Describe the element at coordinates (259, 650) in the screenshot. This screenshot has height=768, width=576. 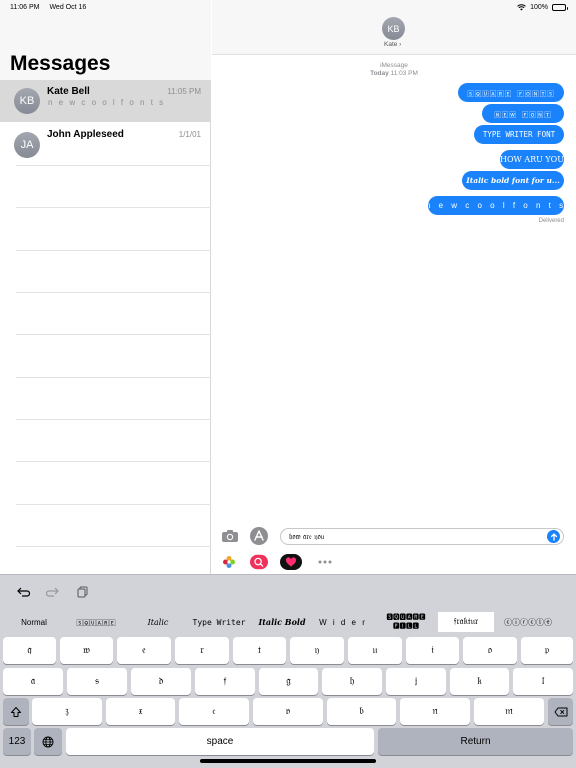
I see `key: 𝔱` at that location.